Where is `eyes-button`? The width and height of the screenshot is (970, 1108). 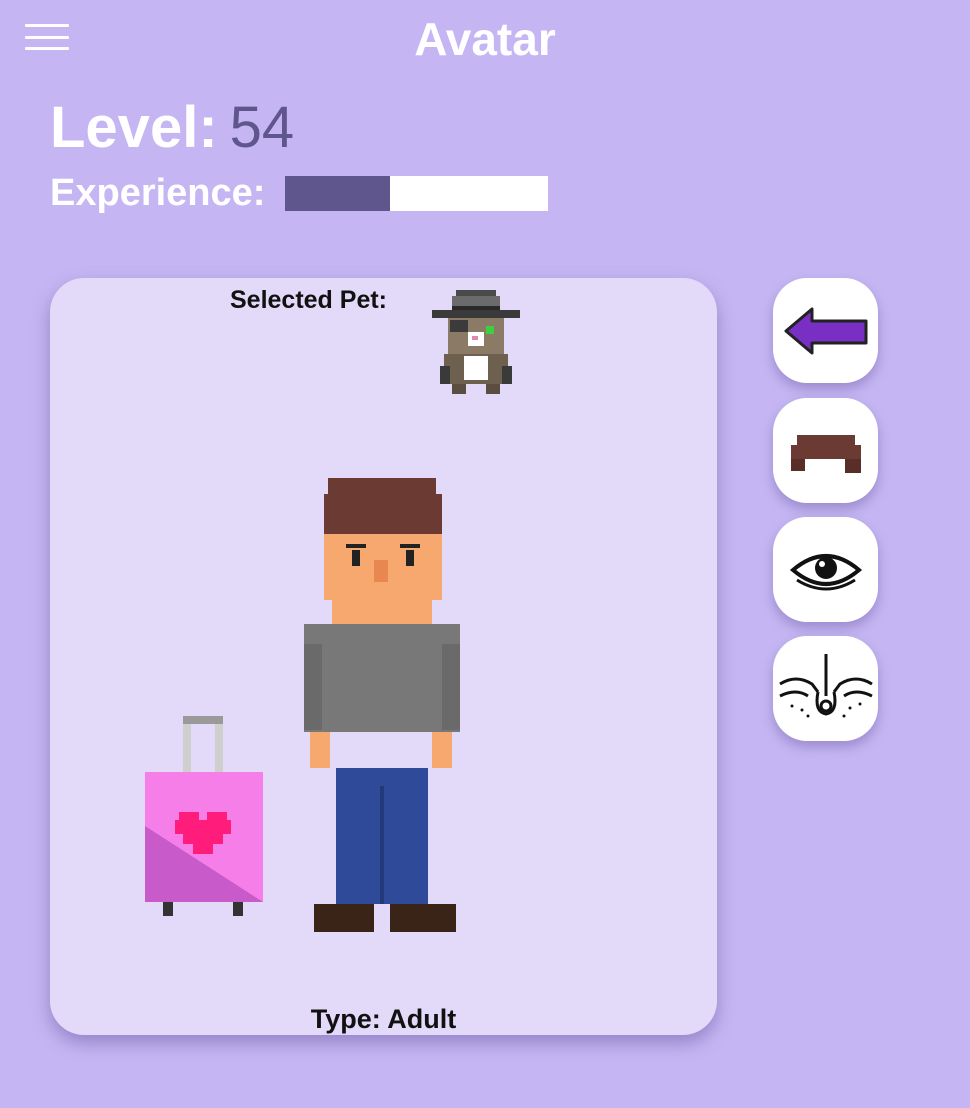
eyes-button is located at coordinates (825, 569).